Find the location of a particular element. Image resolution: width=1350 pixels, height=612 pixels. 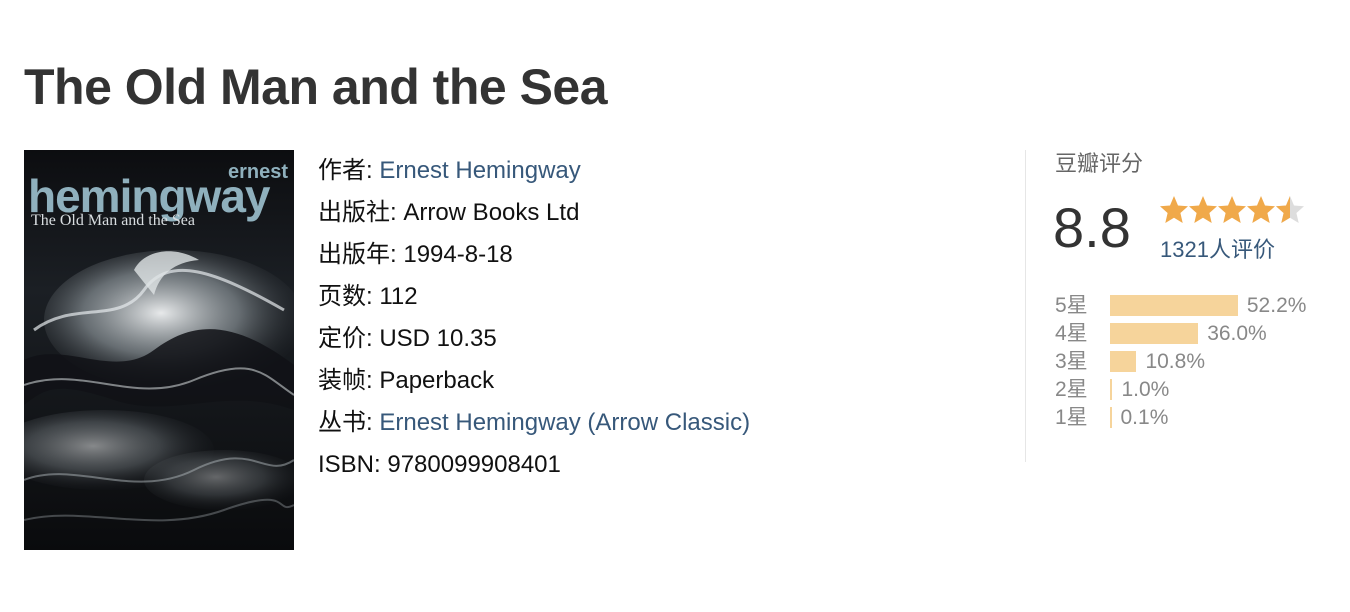

rating-percent: 10.8% is located at coordinates (1175, 361).